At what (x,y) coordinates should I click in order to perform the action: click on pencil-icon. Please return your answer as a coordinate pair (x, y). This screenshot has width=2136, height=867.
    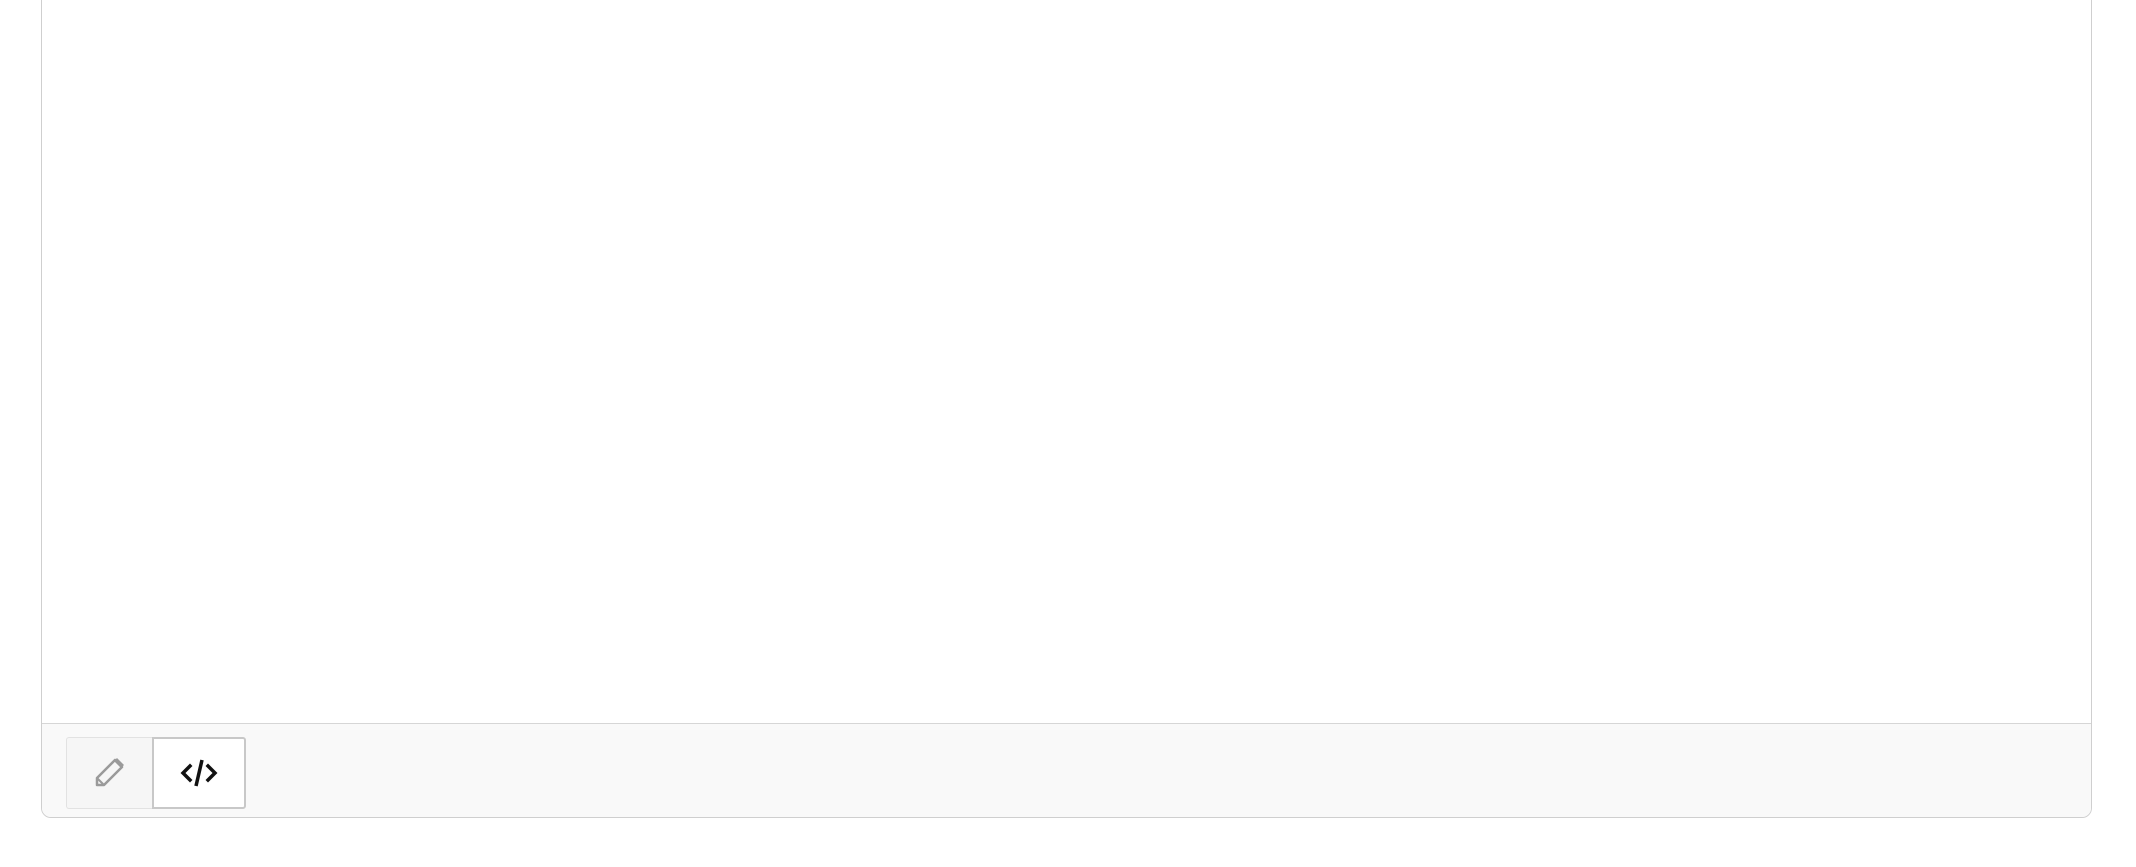
    Looking at the image, I should click on (109, 772).